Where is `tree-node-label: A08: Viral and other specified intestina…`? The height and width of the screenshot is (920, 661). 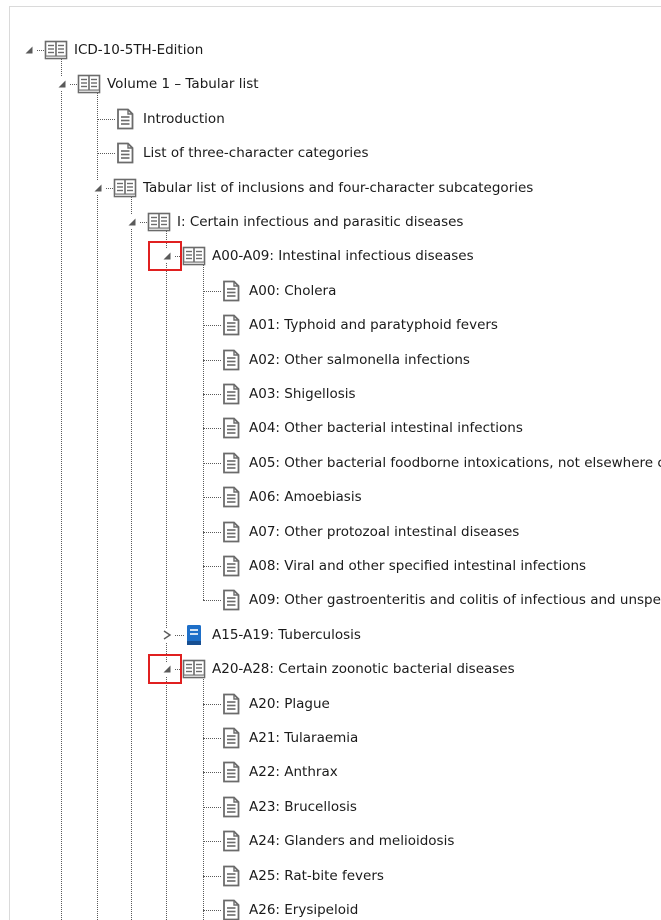
tree-node-label: A08: Viral and other specified intestina… is located at coordinates (417, 566).